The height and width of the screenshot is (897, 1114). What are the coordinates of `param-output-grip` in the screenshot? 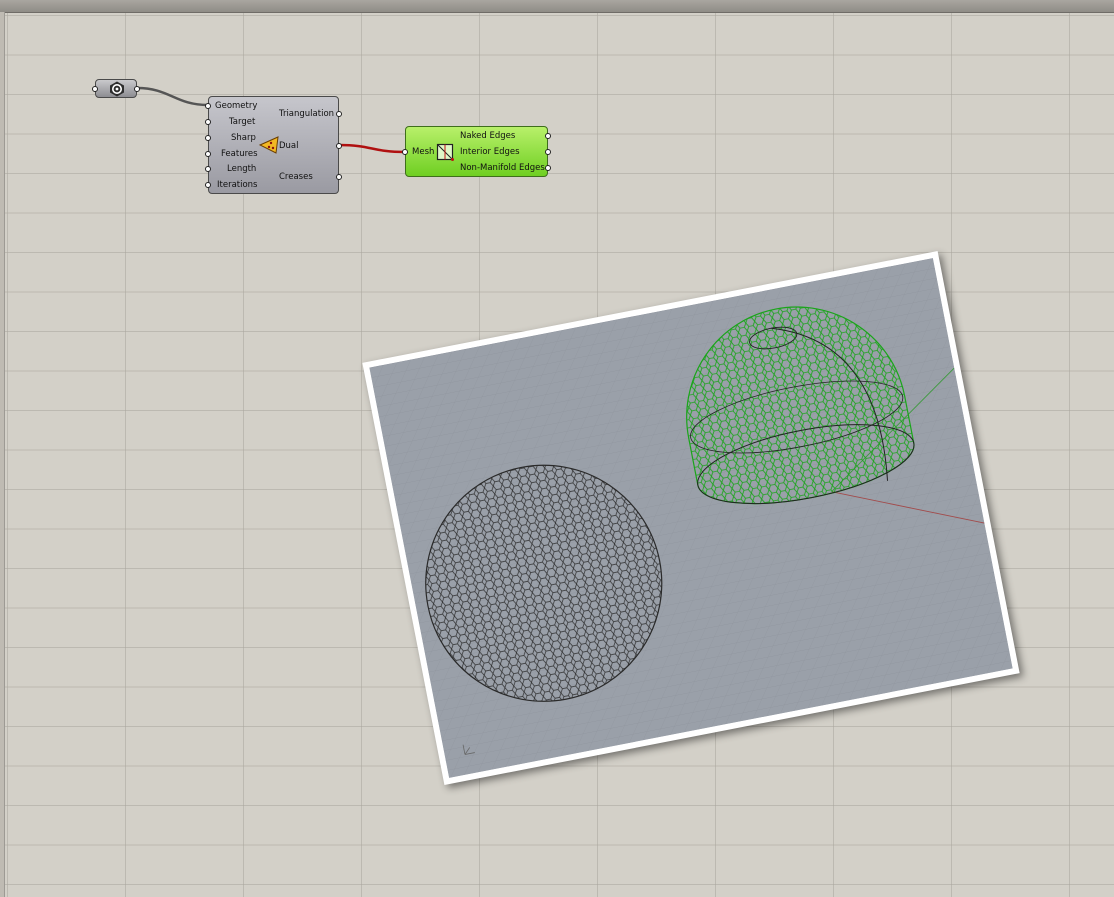 It's located at (137, 89).